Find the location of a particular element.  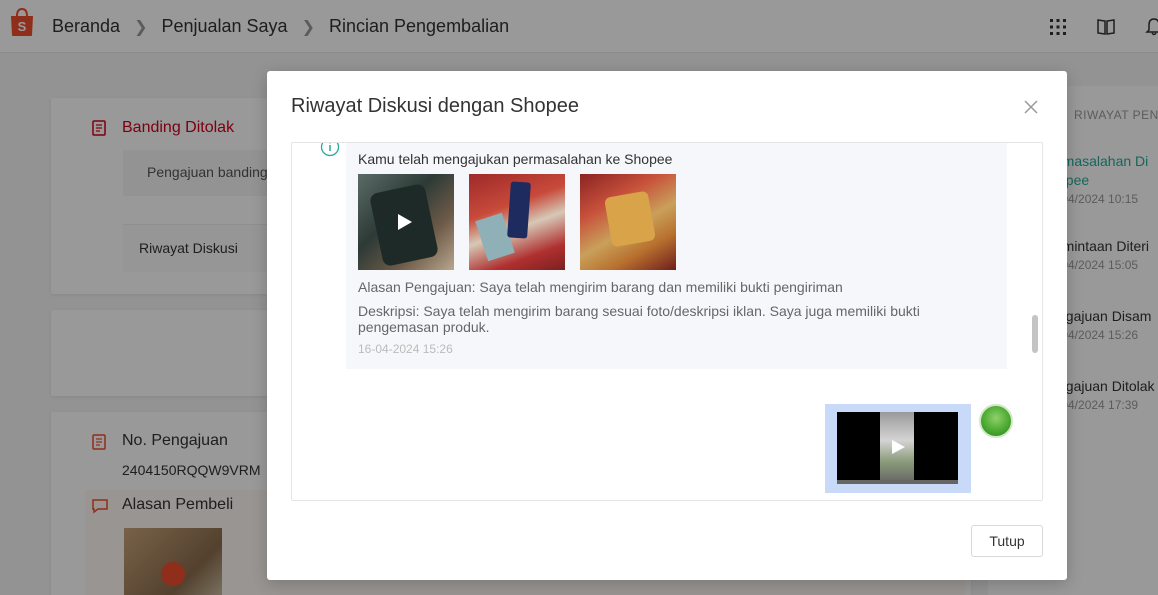

close-button: Tutup is located at coordinates (1007, 541).